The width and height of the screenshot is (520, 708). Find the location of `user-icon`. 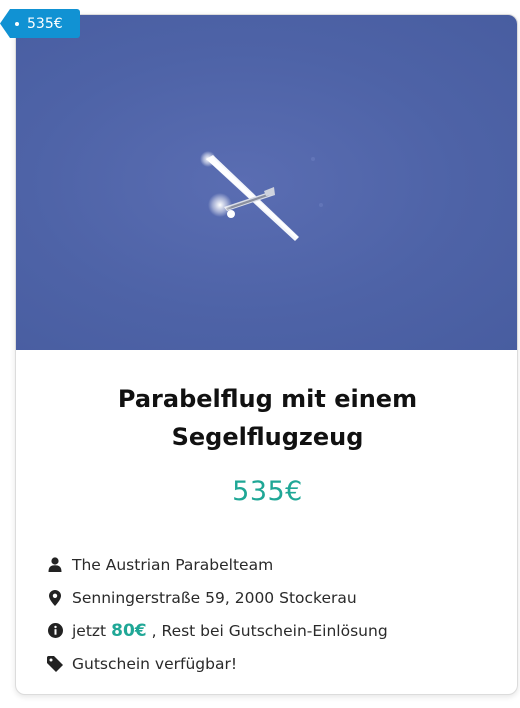

user-icon is located at coordinates (55, 565).